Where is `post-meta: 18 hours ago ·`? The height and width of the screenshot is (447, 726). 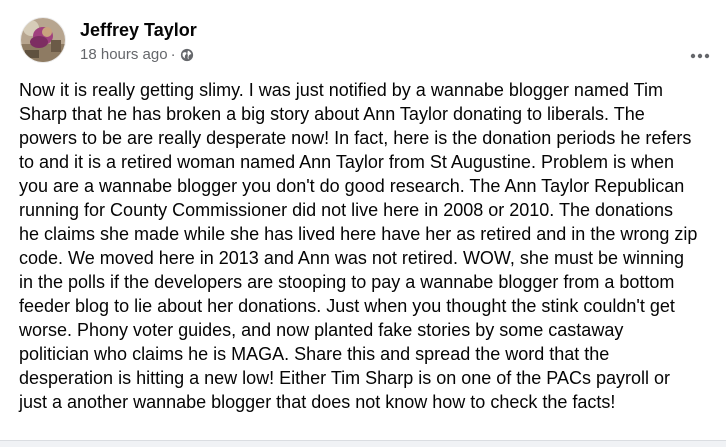 post-meta: 18 hours ago · is located at coordinates (137, 54).